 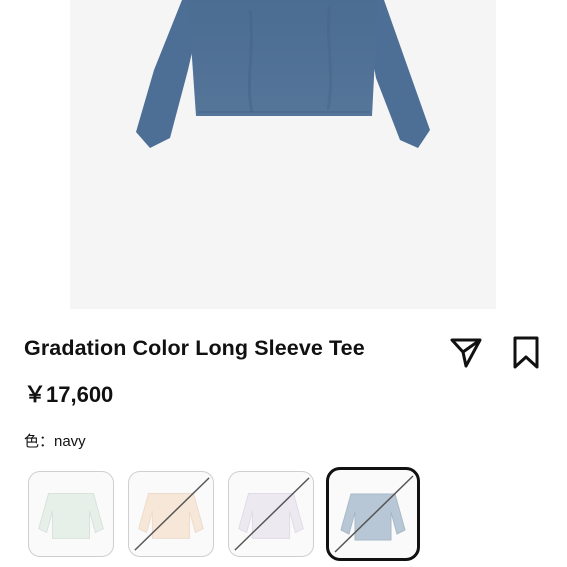 What do you see at coordinates (69, 394) in the screenshot?
I see `product-price: ￥17,600` at bounding box center [69, 394].